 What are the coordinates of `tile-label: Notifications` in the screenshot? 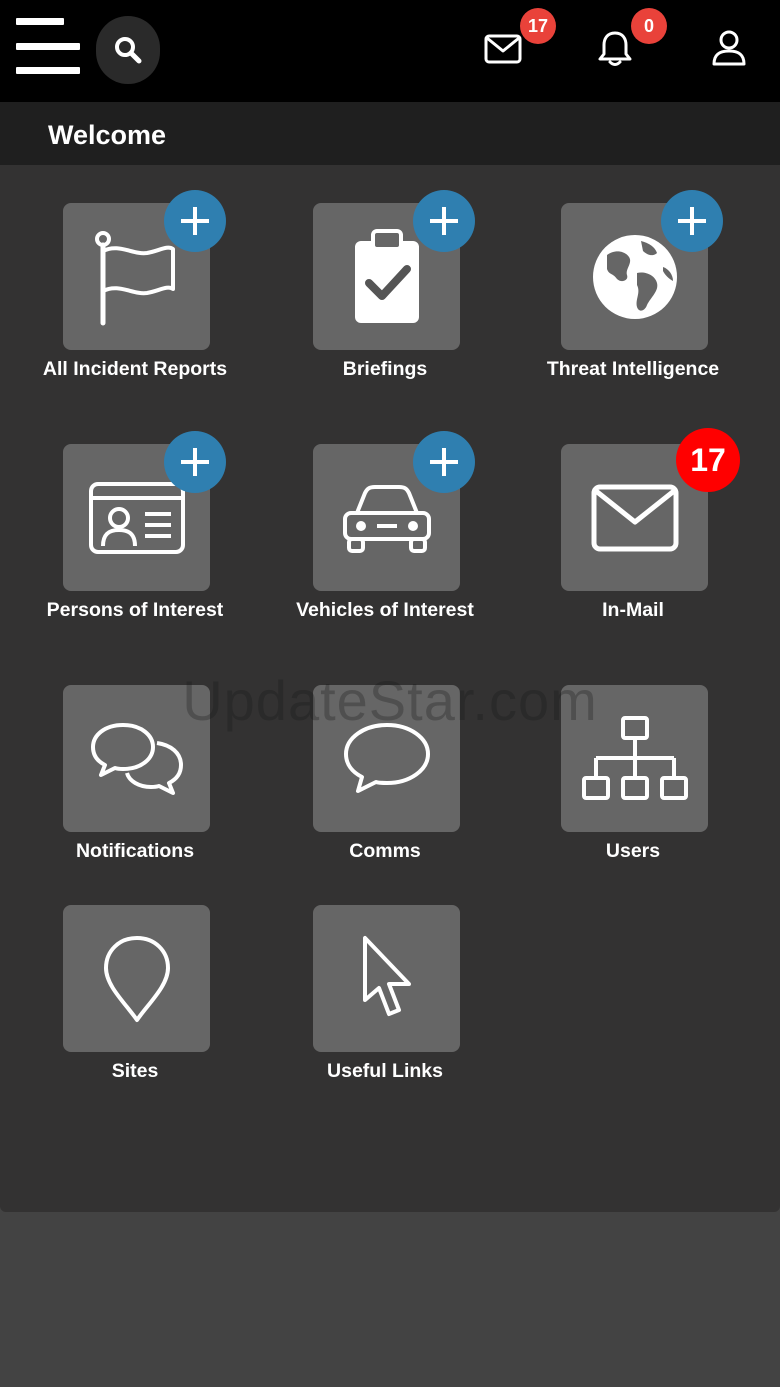 It's located at (135, 851).